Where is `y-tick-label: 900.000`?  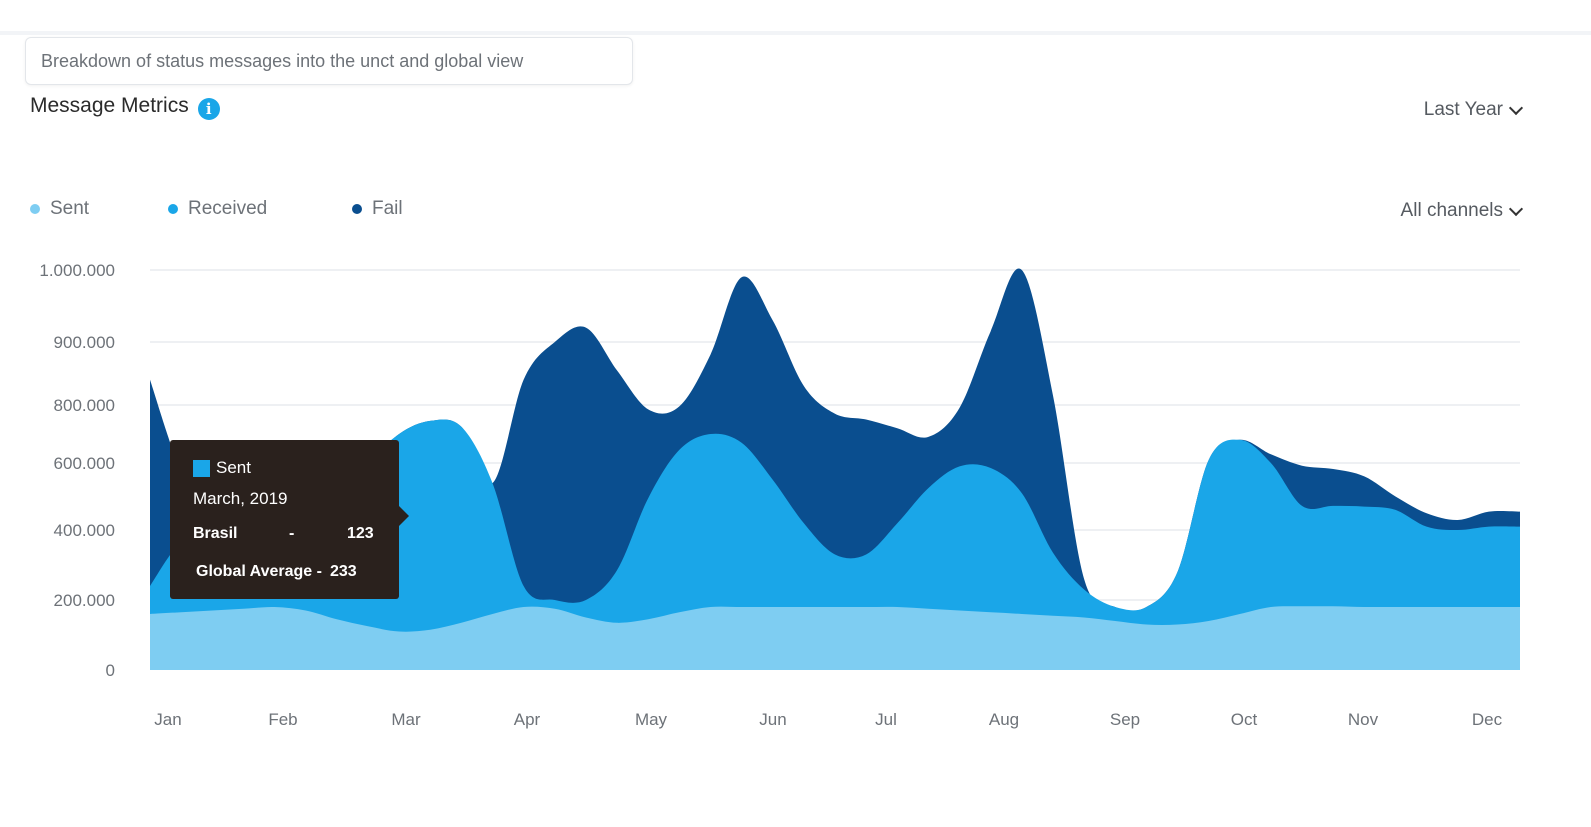
y-tick-label: 900.000 is located at coordinates (84, 342).